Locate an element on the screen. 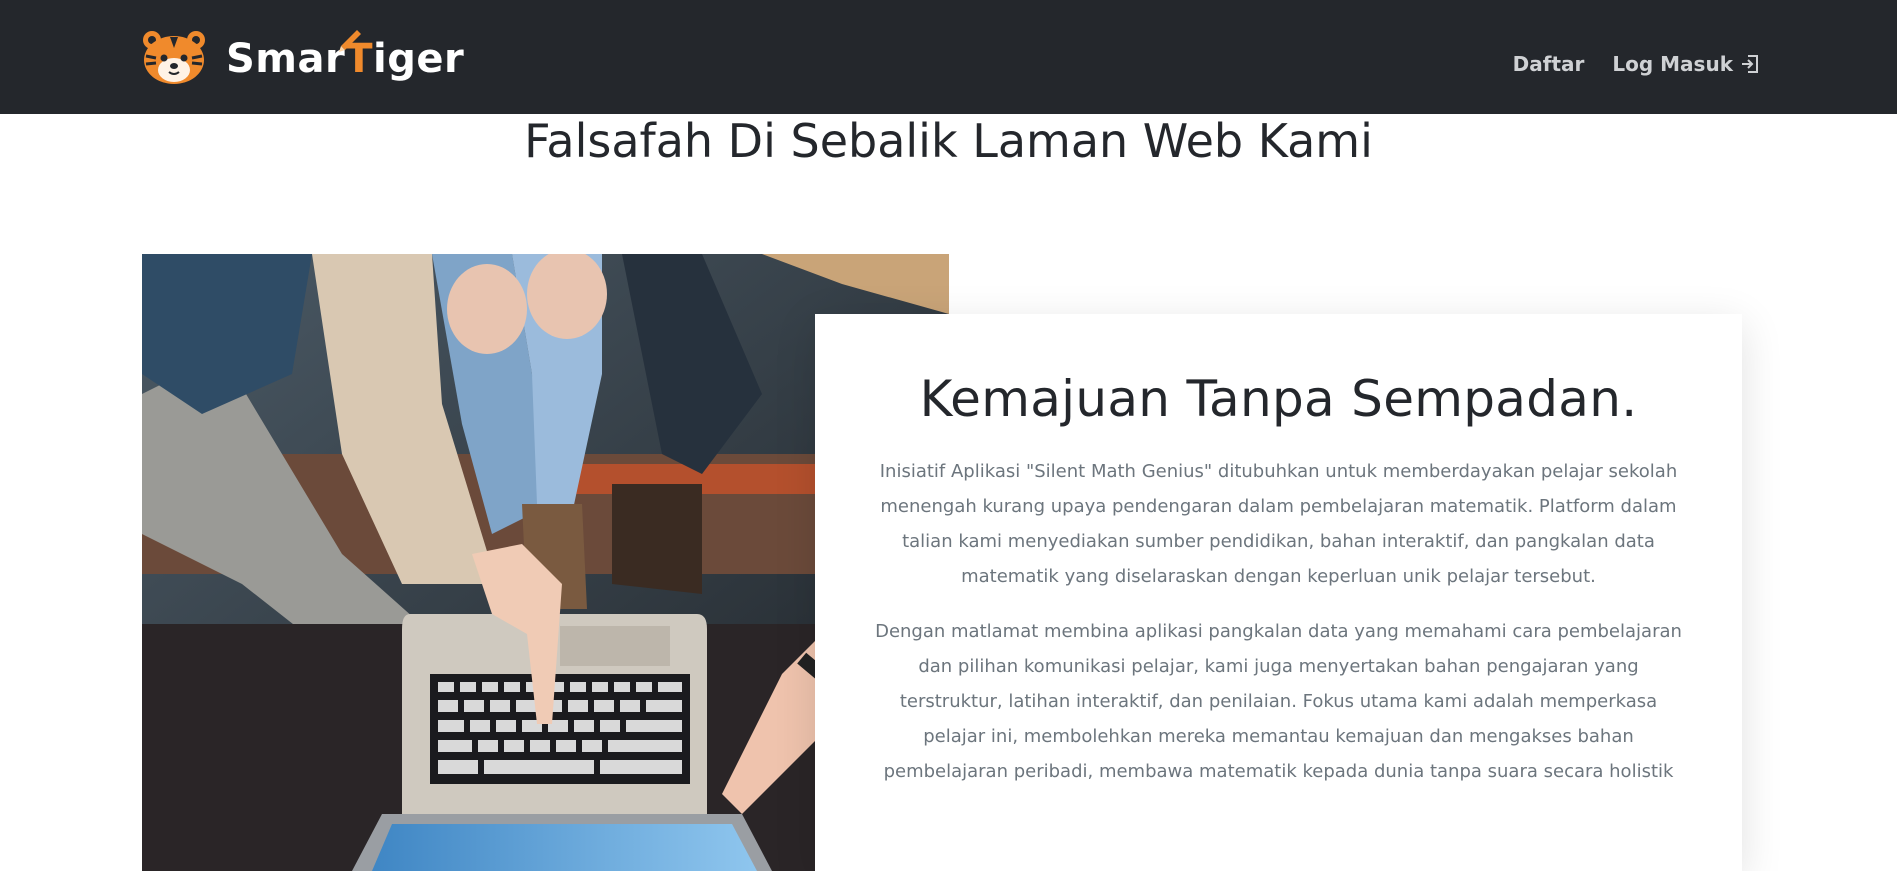 This screenshot has width=1897, height=871. nav-links: Daftar Log Masuk is located at coordinates (1623, 64).